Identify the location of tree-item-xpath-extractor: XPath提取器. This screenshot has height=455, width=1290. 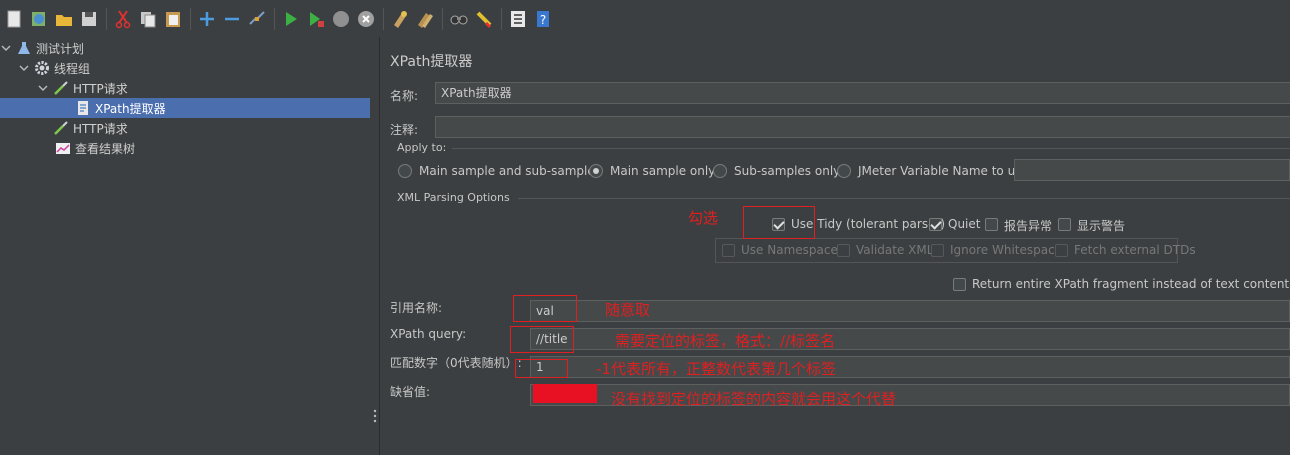
(185, 108).